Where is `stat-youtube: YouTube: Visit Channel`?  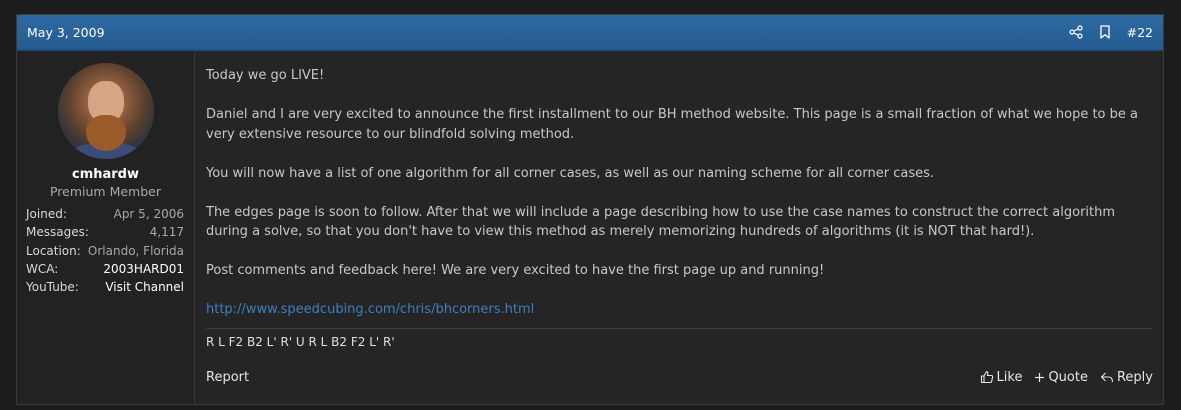 stat-youtube: YouTube: Visit Channel is located at coordinates (105, 287).